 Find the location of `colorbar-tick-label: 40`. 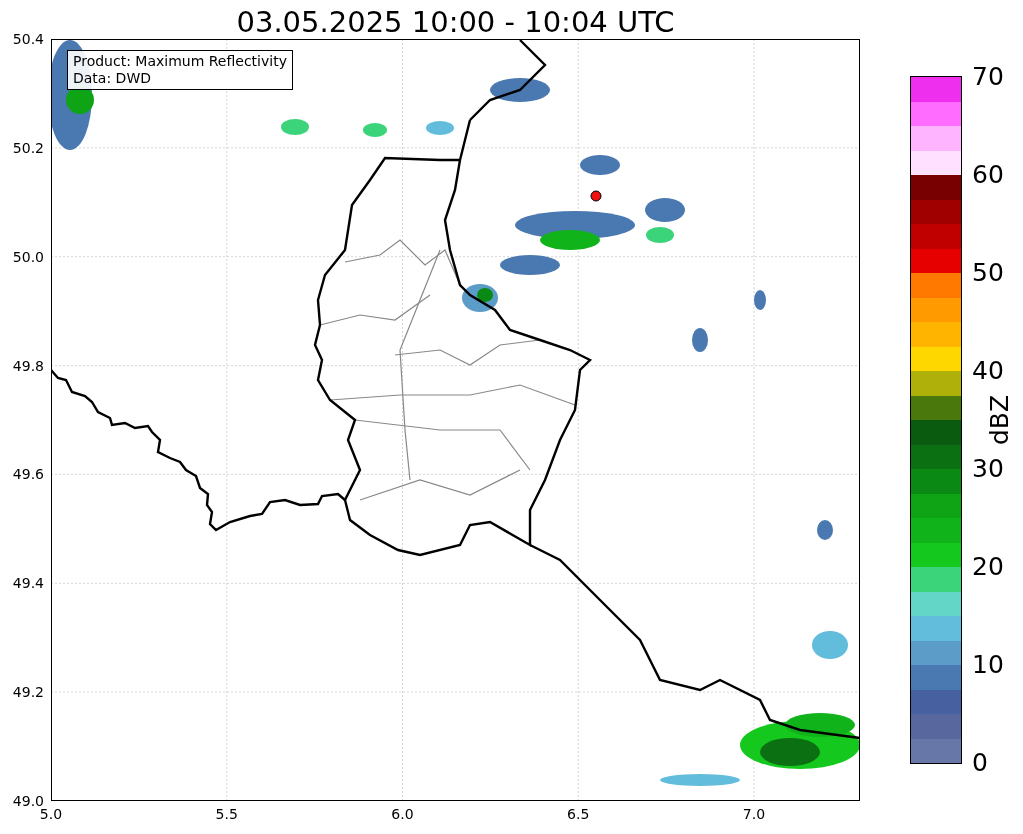

colorbar-tick-label: 40 is located at coordinates (988, 371).